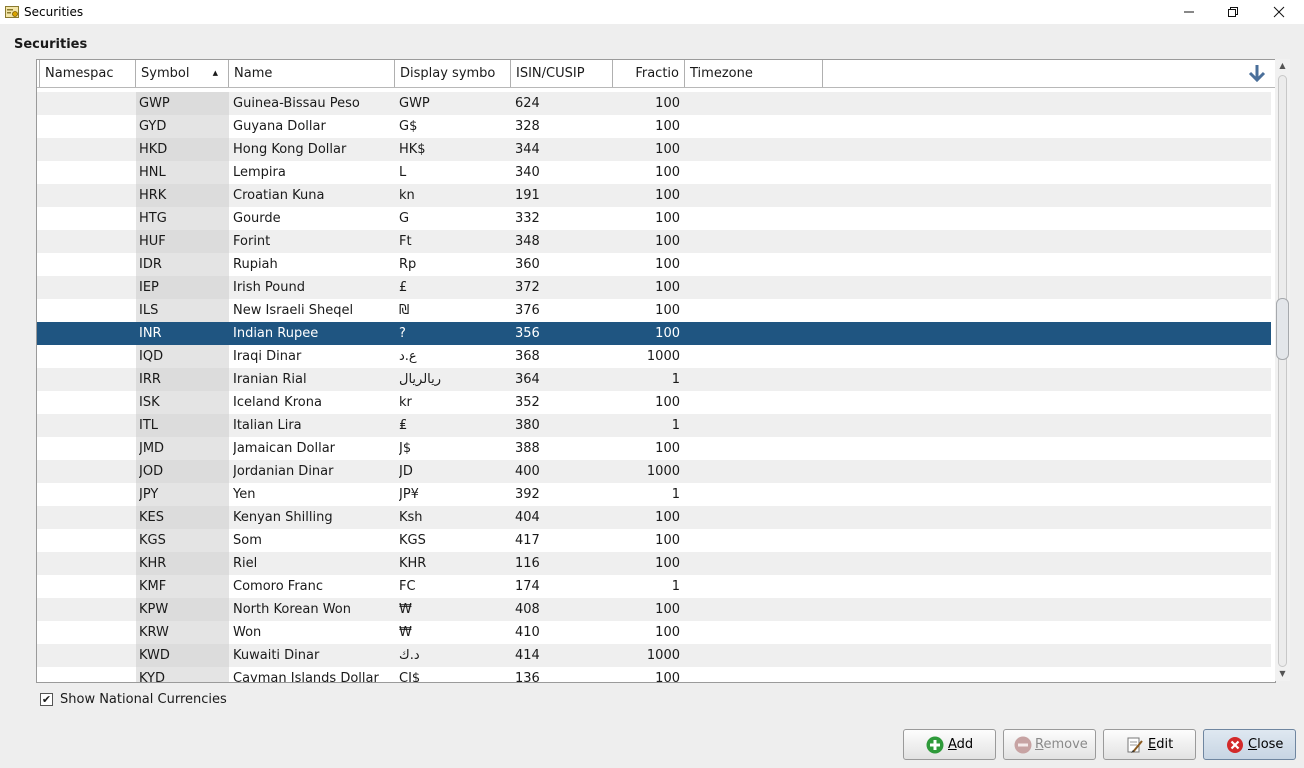 This screenshot has height=768, width=1304. What do you see at coordinates (527, 632) in the screenshot?
I see `isin-cell: 410` at bounding box center [527, 632].